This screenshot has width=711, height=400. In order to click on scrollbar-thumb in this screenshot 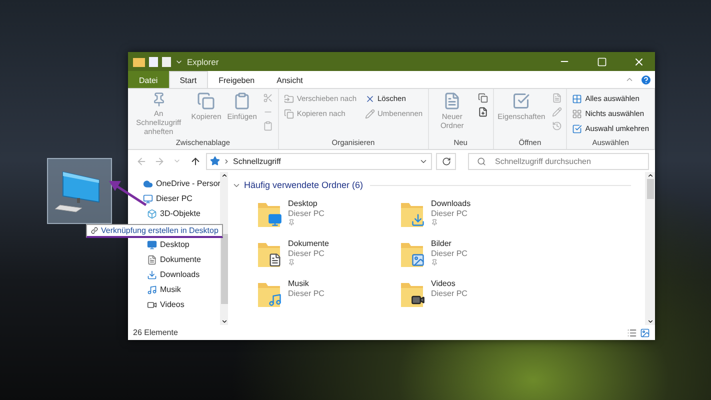, I will do `click(650, 189)`.